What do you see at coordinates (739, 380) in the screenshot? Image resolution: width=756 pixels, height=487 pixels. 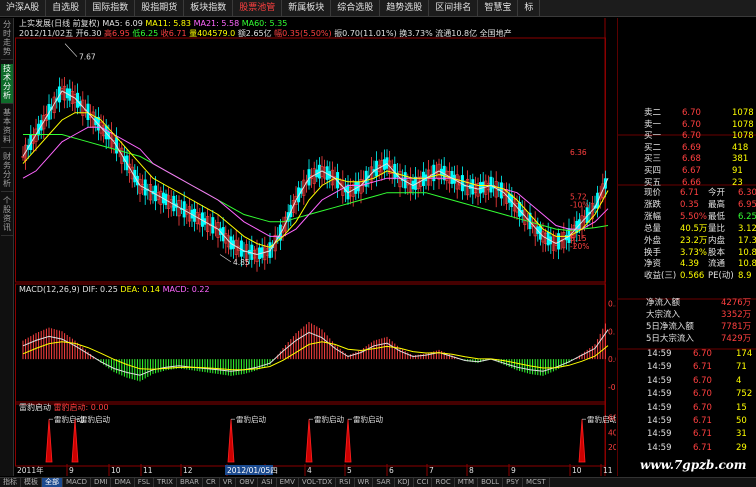 I see `tick-volume: 4` at bounding box center [739, 380].